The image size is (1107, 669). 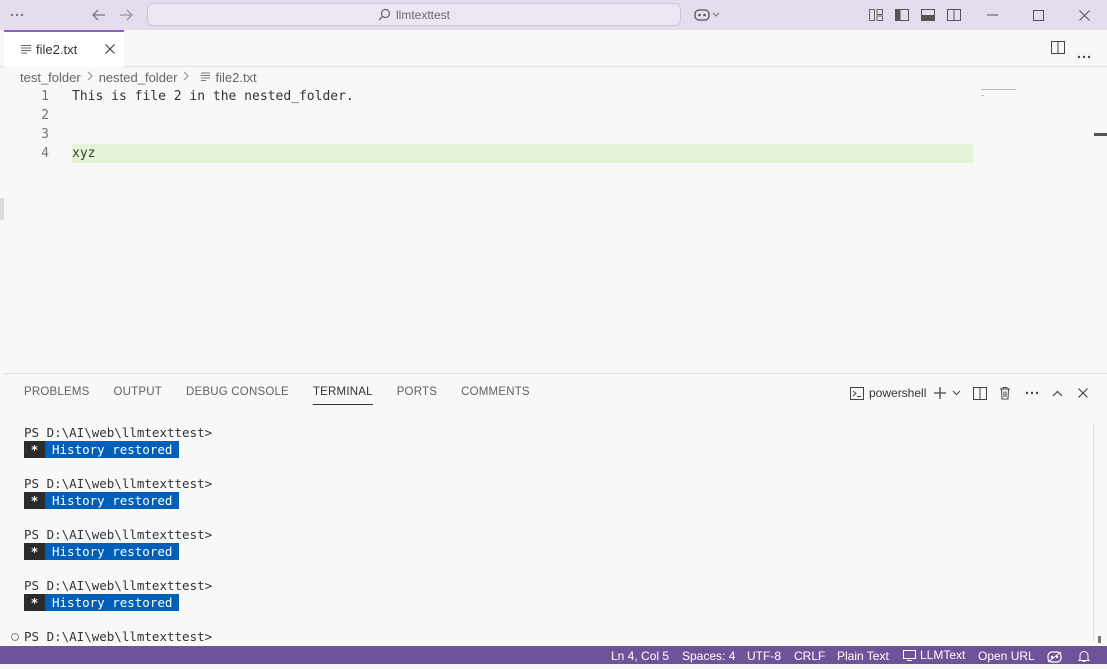 I want to click on trash-icon, so click(x=1005, y=393).